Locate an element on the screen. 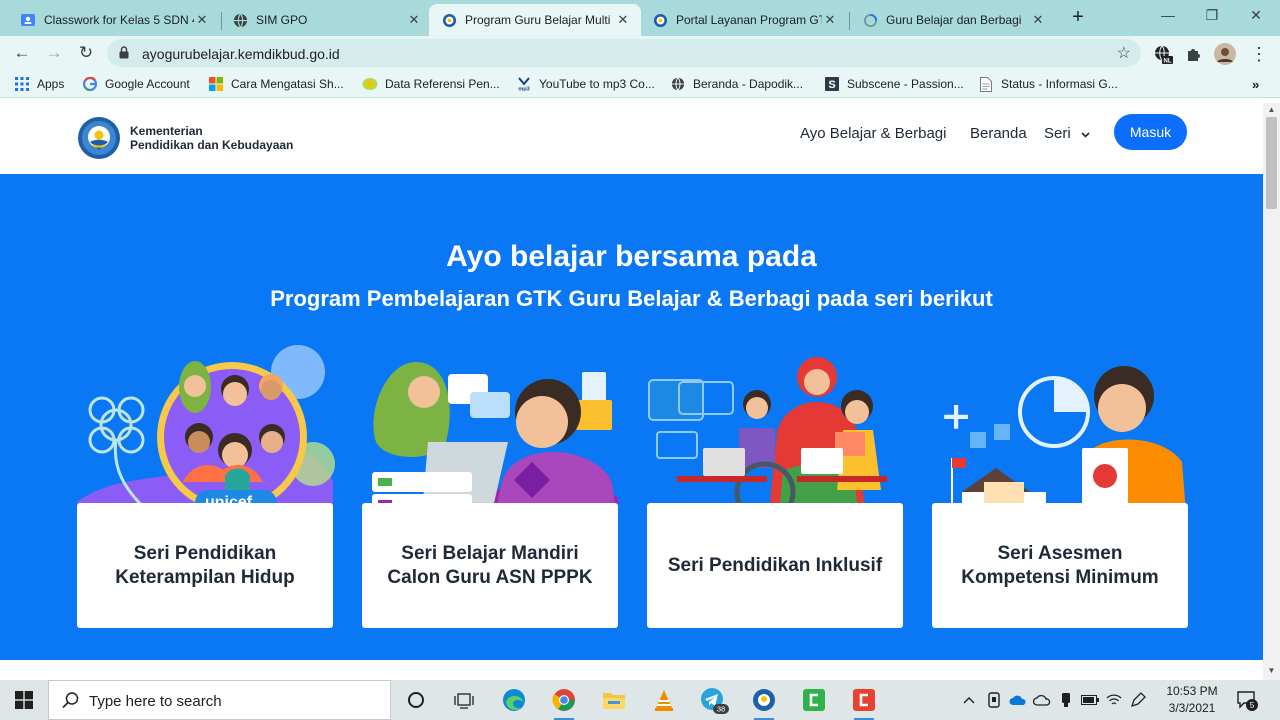 The image size is (1280, 720). google-classroom-icon is located at coordinates (28, 20).